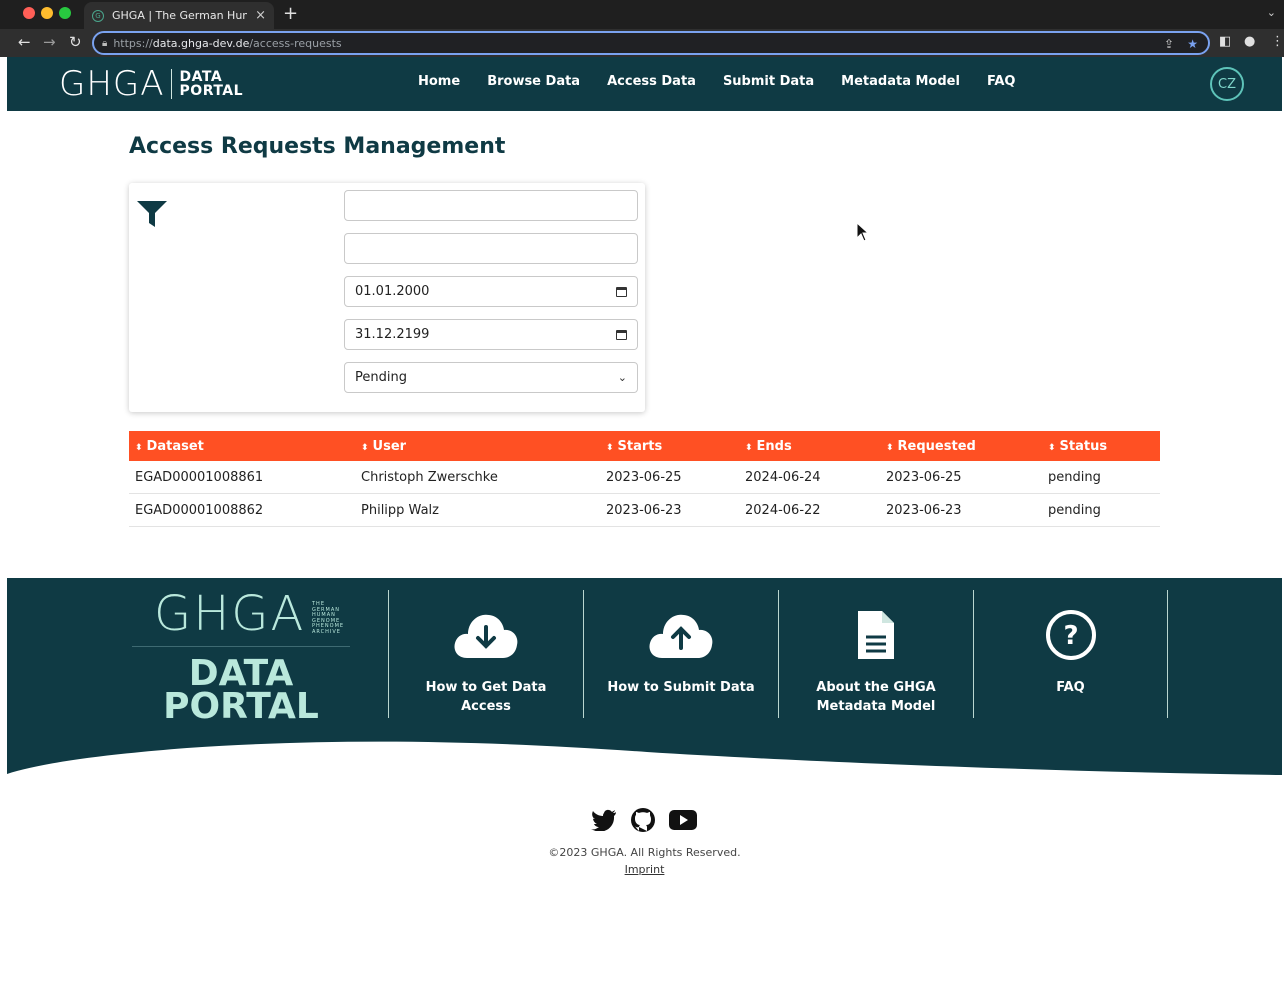 The image size is (1284, 990). Describe the element at coordinates (265, 296) in the screenshot. I see `date-from-label: Requested date from` at that location.